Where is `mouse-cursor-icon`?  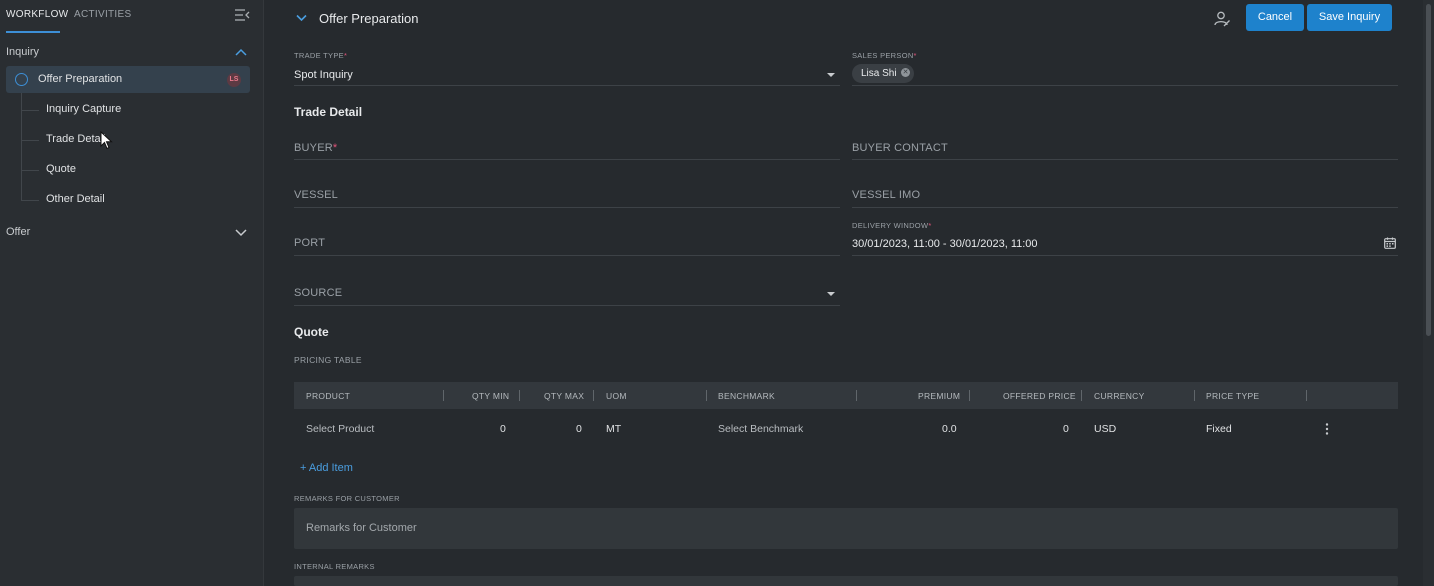 mouse-cursor-icon is located at coordinates (106, 140).